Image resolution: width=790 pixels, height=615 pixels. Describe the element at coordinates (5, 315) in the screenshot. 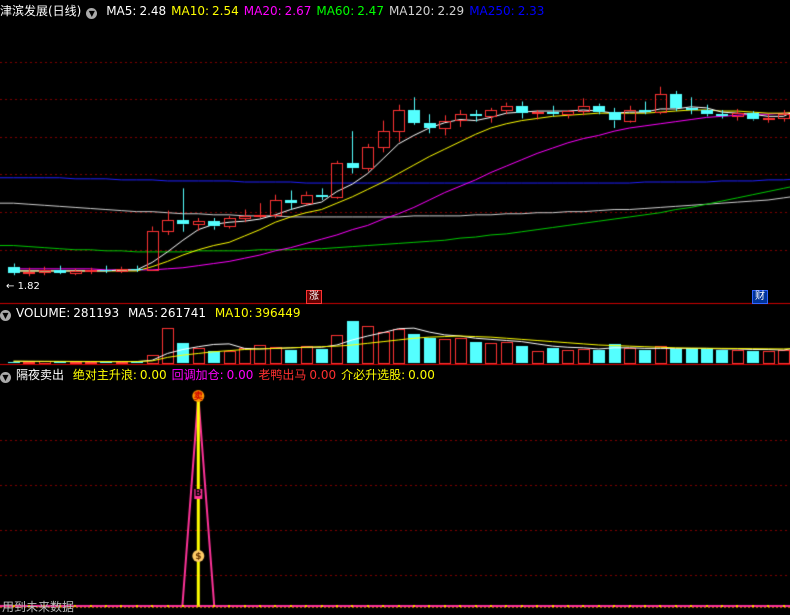

I see `volume-settings-icon: ▼` at that location.